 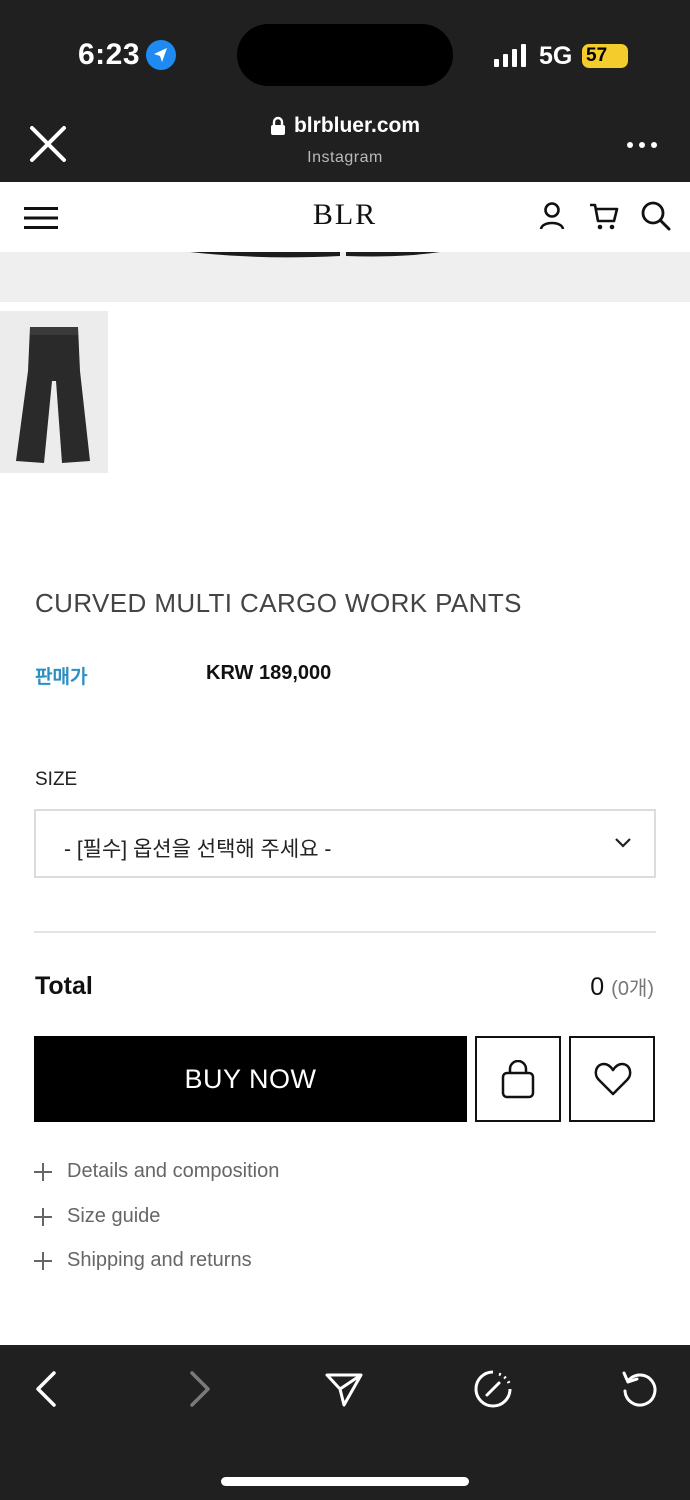 I want to click on lock-icon, so click(x=277, y=125).